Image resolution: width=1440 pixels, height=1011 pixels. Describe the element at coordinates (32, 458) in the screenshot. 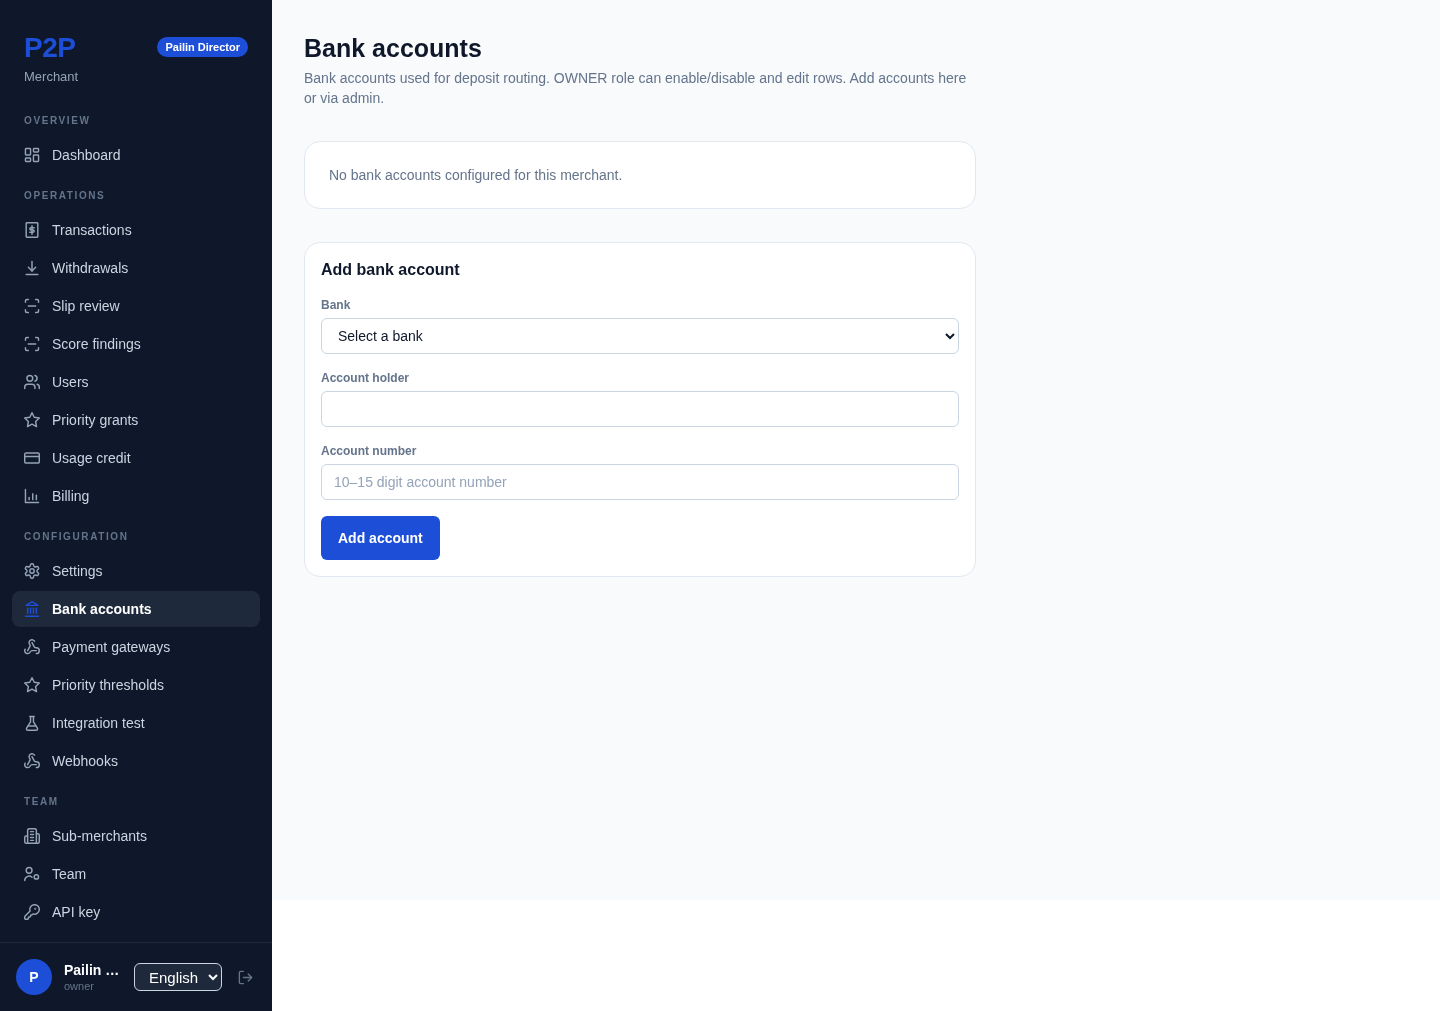

I see `card-icon` at that location.